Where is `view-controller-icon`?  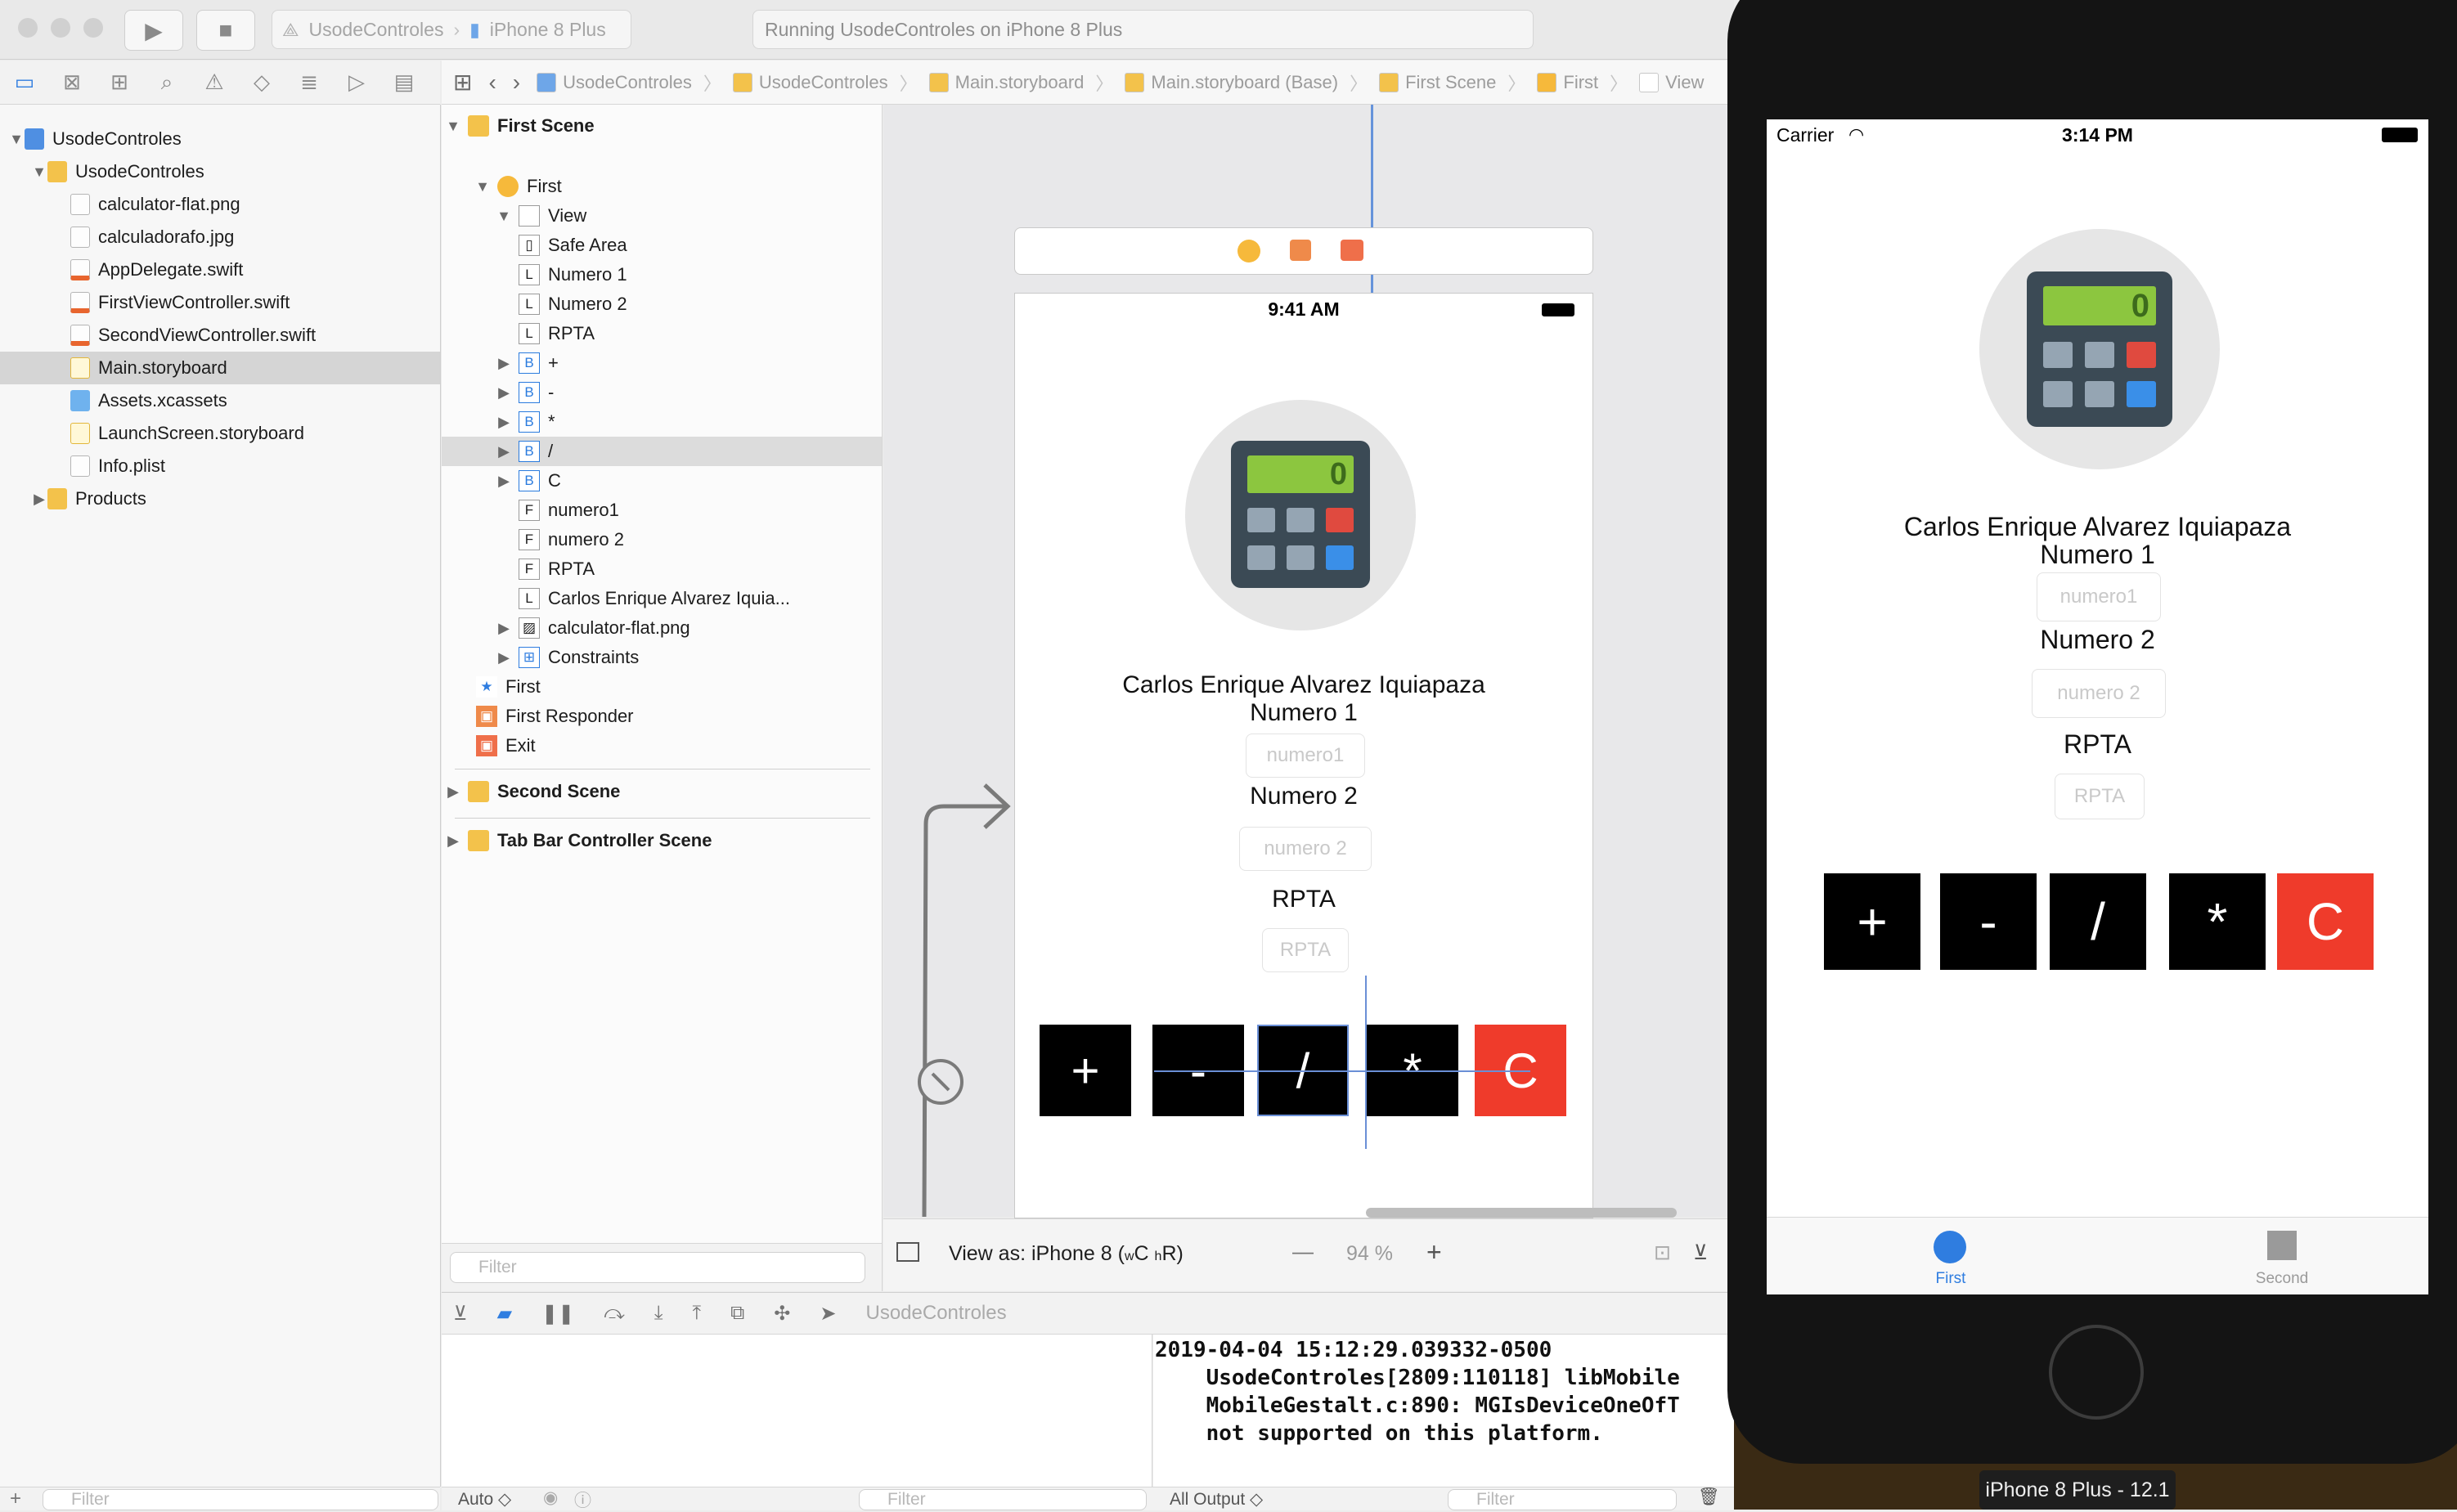 view-controller-icon is located at coordinates (1248, 251).